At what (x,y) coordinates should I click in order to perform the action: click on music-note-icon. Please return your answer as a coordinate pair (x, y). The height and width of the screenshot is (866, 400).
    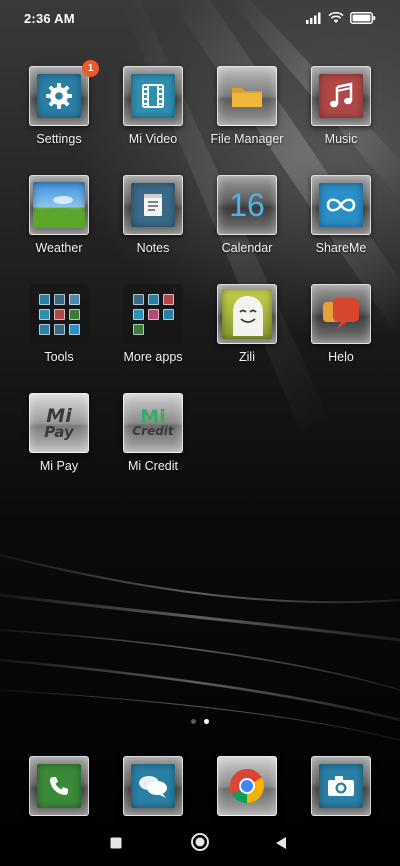
    Looking at the image, I should click on (341, 95).